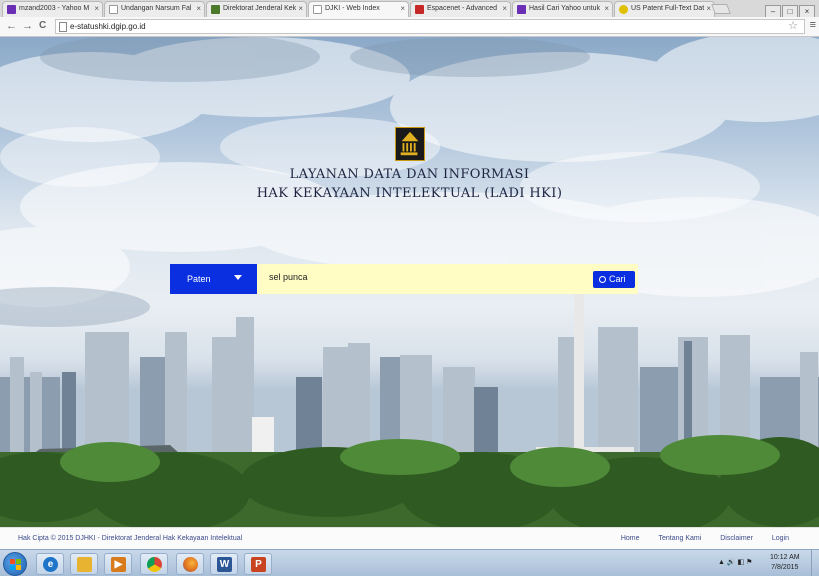 Image resolution: width=819 pixels, height=576 pixels. I want to click on taskbar-firefox, so click(190, 564).